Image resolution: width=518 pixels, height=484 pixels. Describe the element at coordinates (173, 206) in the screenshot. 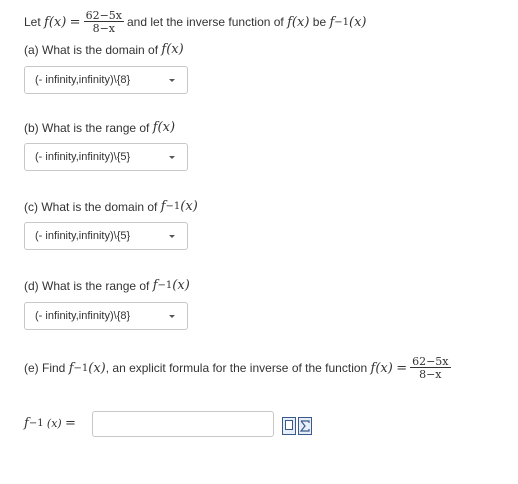

I see `question-c-sup: −1` at that location.